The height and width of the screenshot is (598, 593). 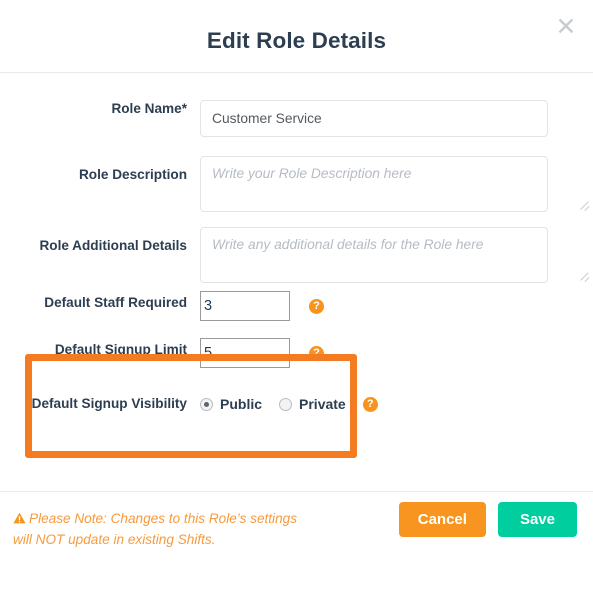 I want to click on signup-visibility-radio-group: Public Private ?, so click(x=396, y=403).